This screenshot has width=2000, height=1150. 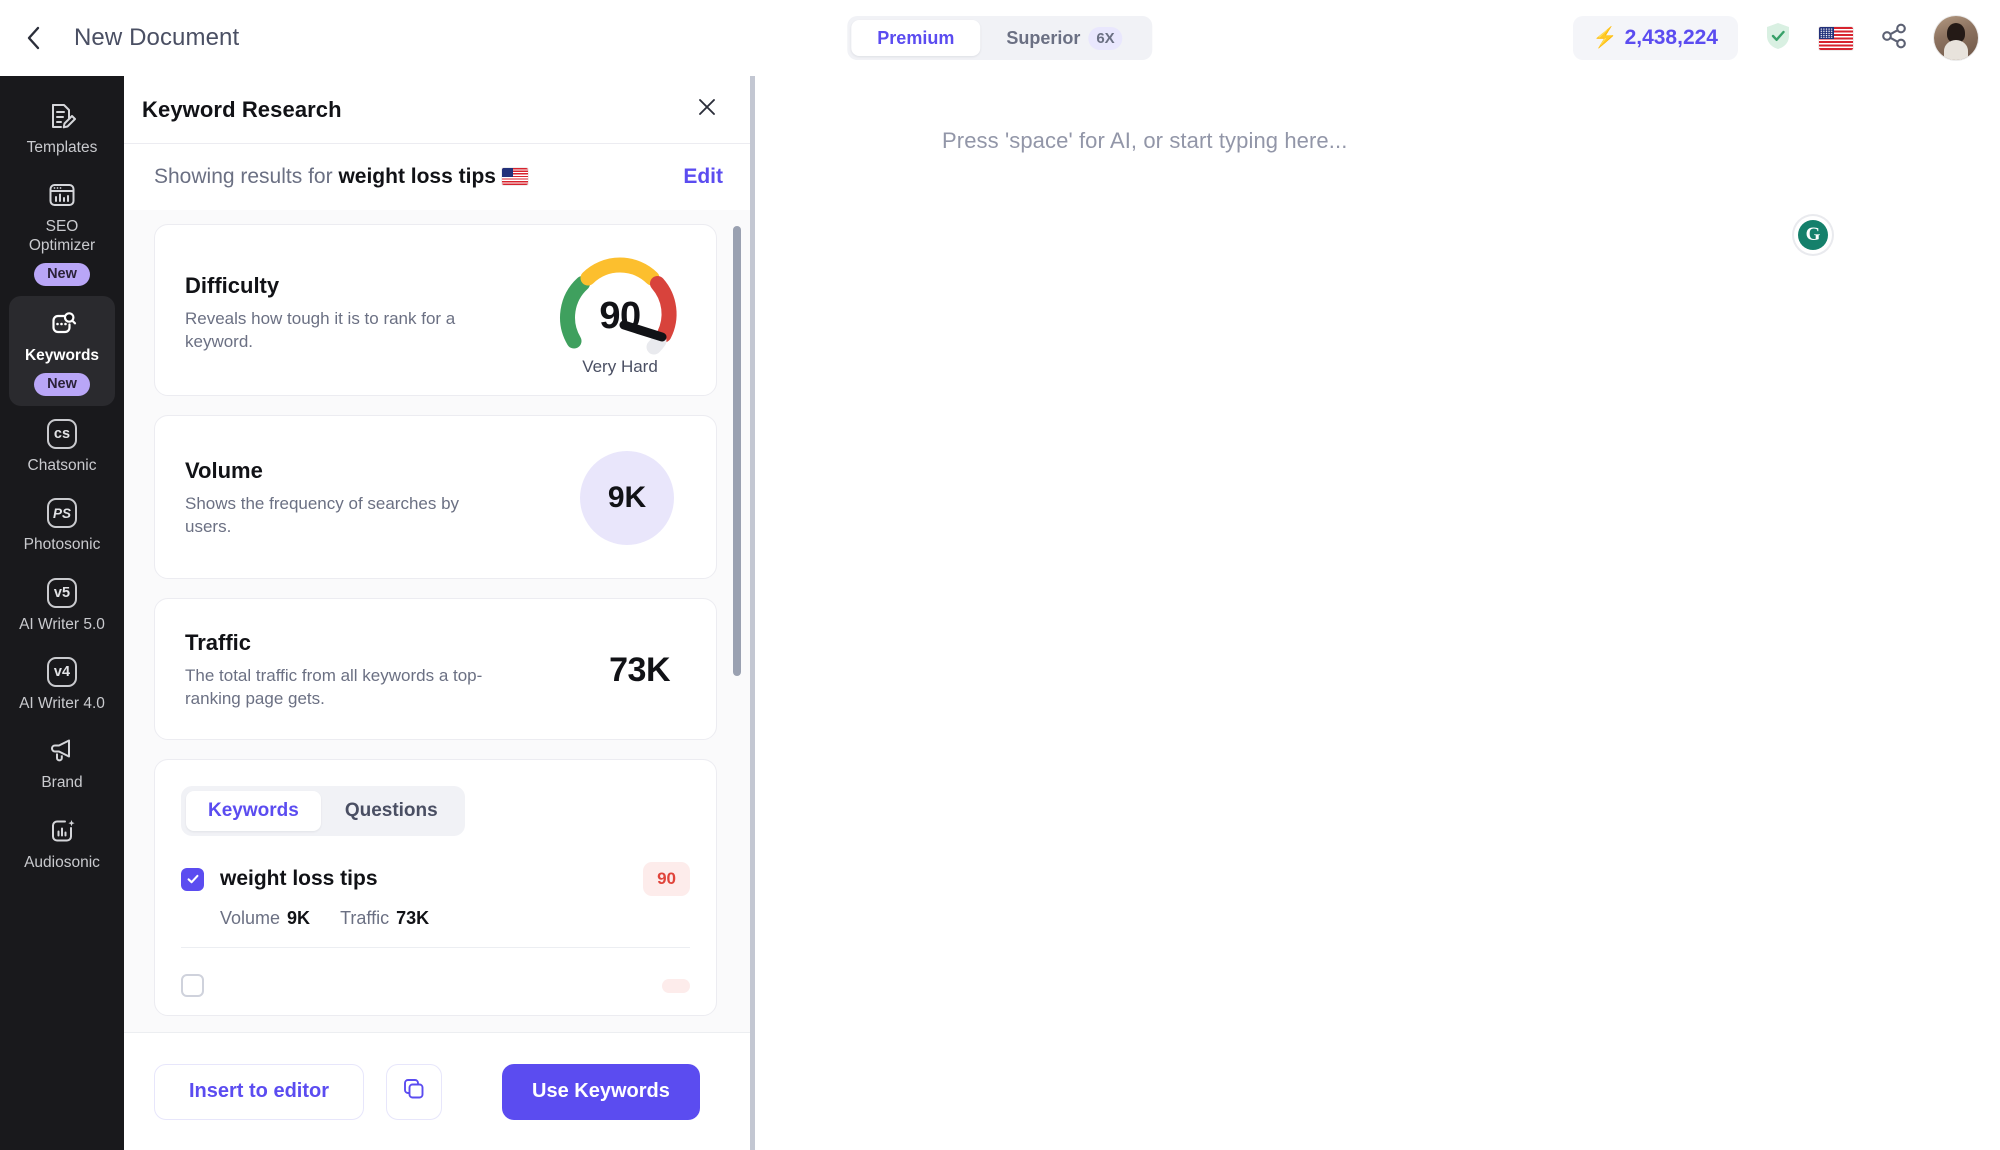 I want to click on table-row: weight loss tips 90 Volume 9K Traffic 73K, so click(x=435, y=891).